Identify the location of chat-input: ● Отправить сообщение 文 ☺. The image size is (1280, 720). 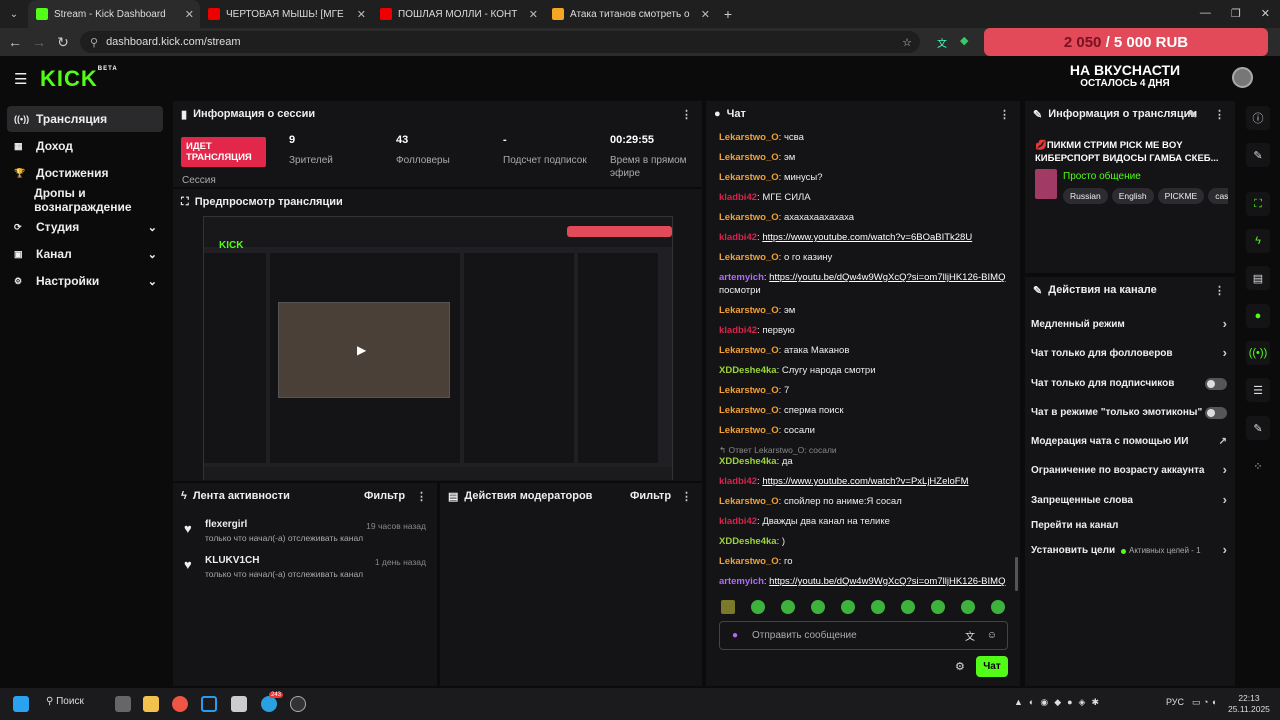
(863, 635).